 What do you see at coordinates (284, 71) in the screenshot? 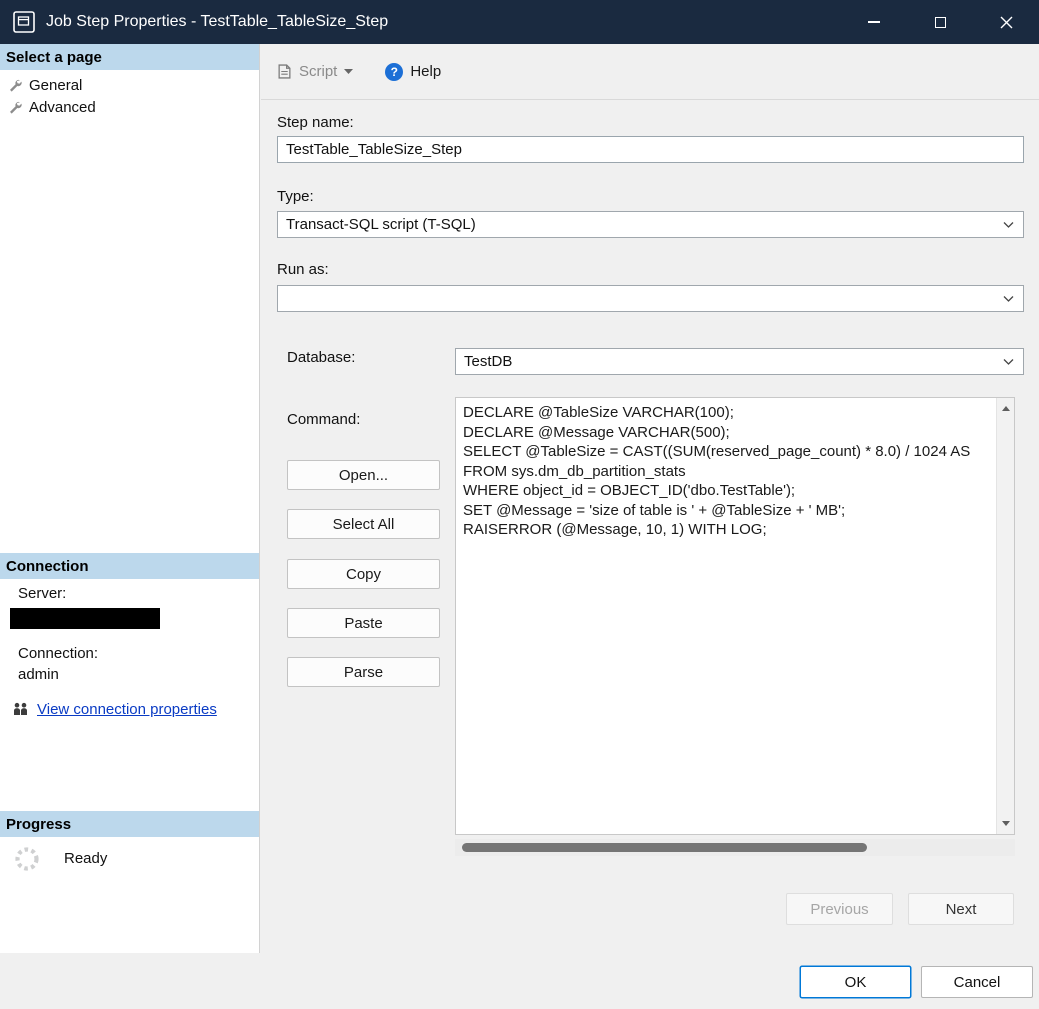
I see `script-icon` at bounding box center [284, 71].